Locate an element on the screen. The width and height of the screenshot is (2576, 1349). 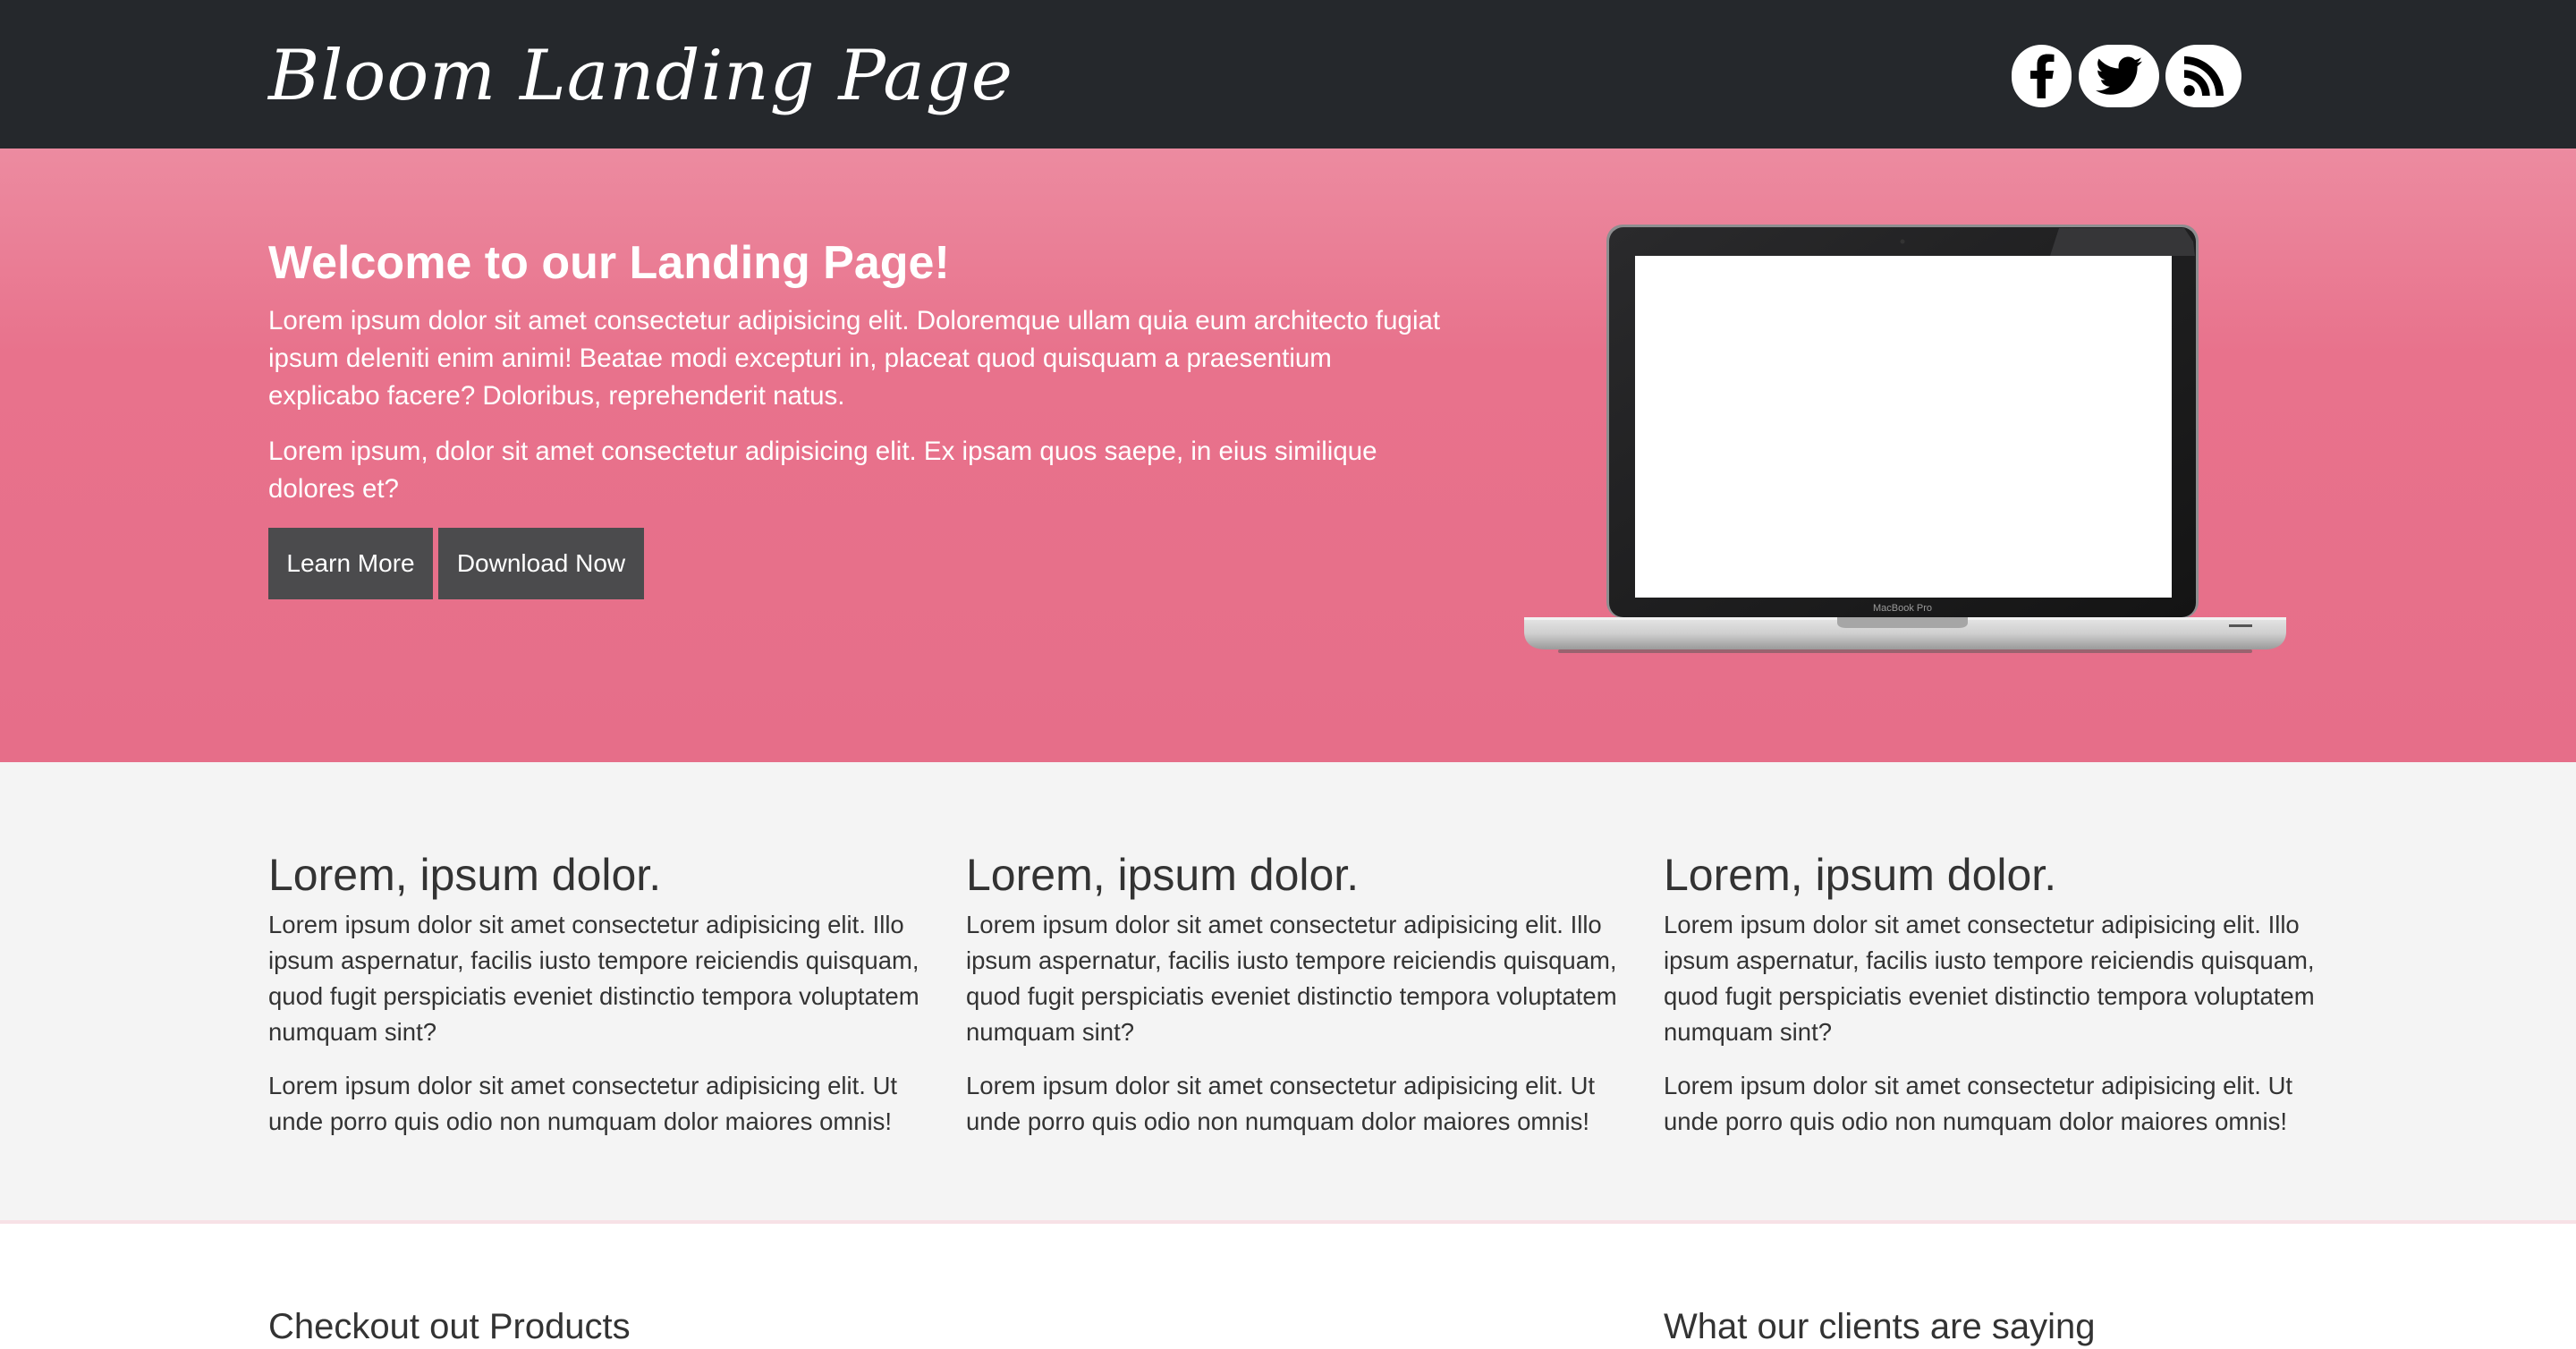
twitter-link is located at coordinates (2119, 76).